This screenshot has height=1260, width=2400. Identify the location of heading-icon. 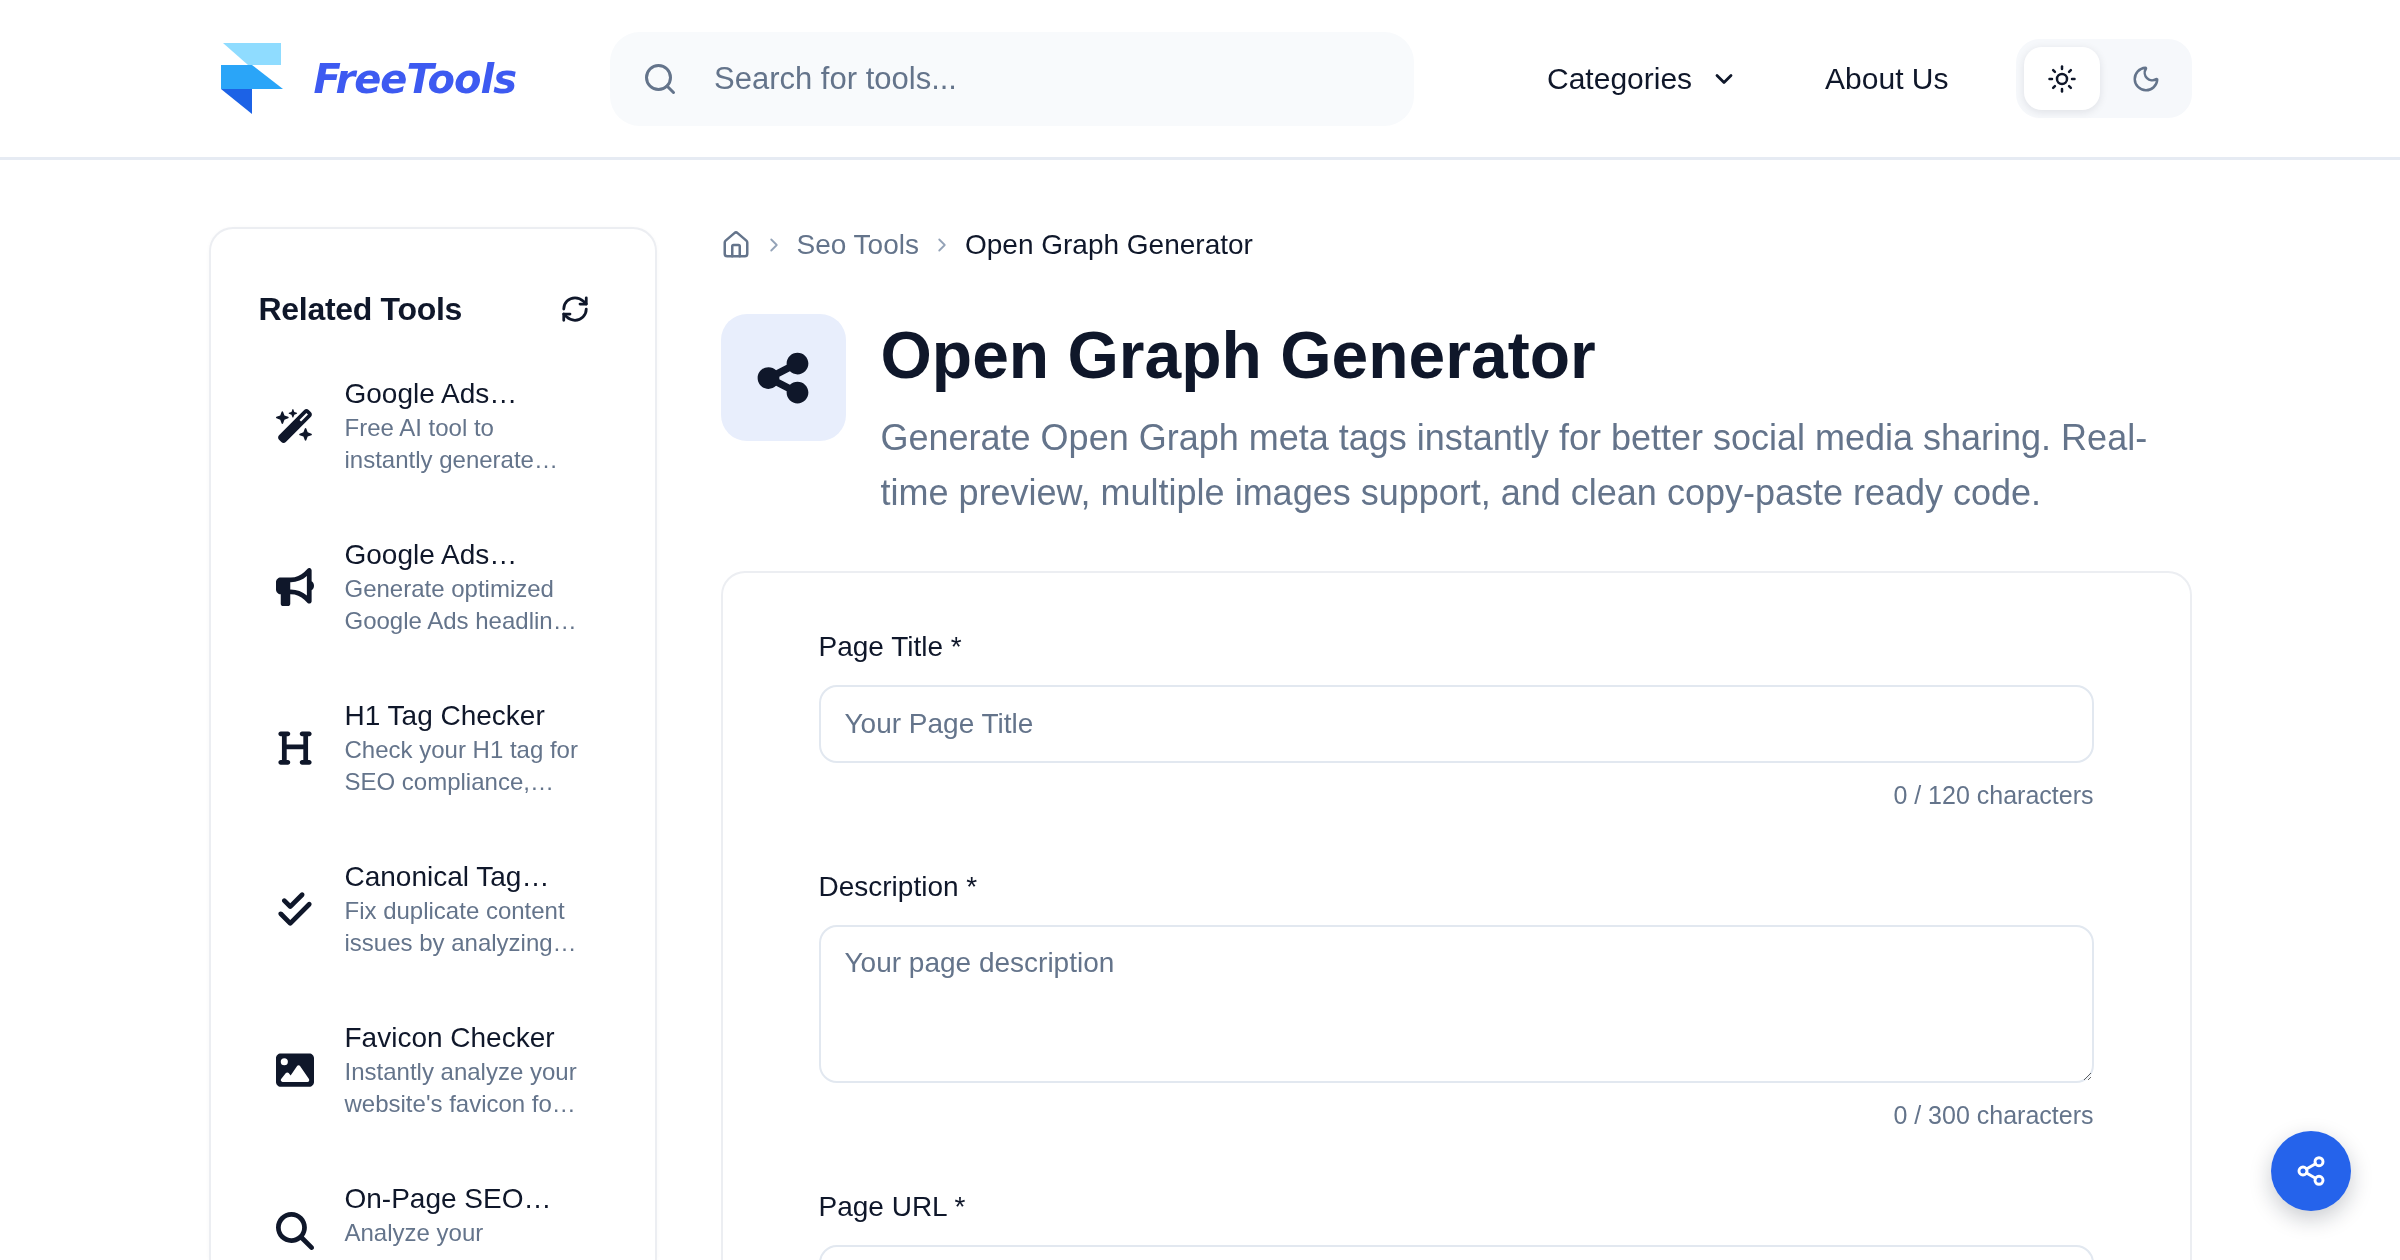
(294, 748).